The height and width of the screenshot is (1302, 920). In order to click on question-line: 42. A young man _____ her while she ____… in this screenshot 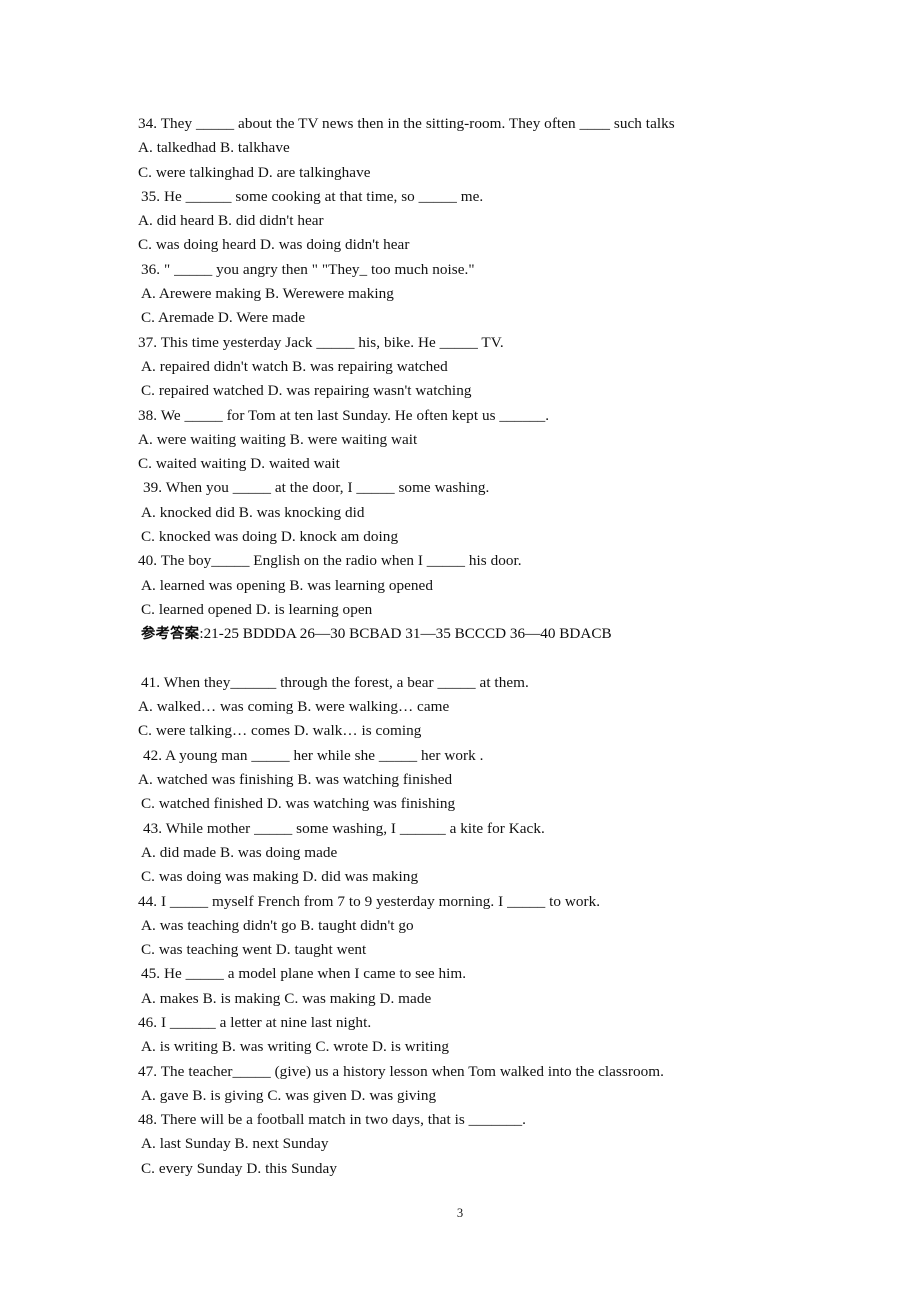, I will do `click(313, 755)`.